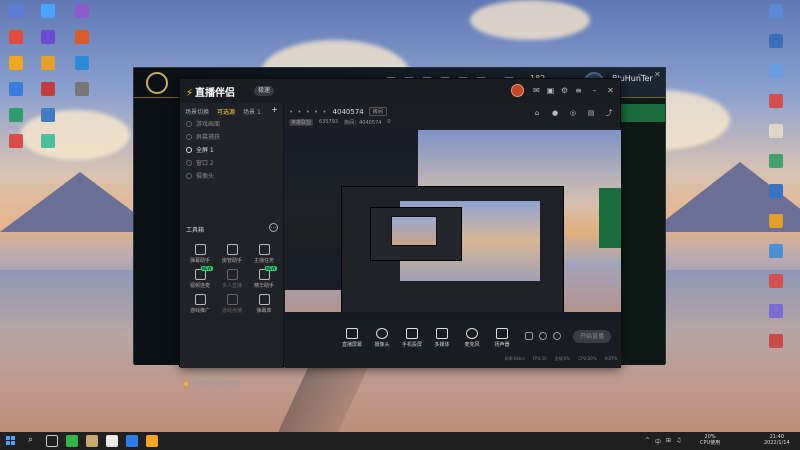 Image resolution: width=800 pixels, height=450 pixels. What do you see at coordinates (200, 254) in the screenshot?
I see `toolbox-item: 弹幕助手` at bounding box center [200, 254].